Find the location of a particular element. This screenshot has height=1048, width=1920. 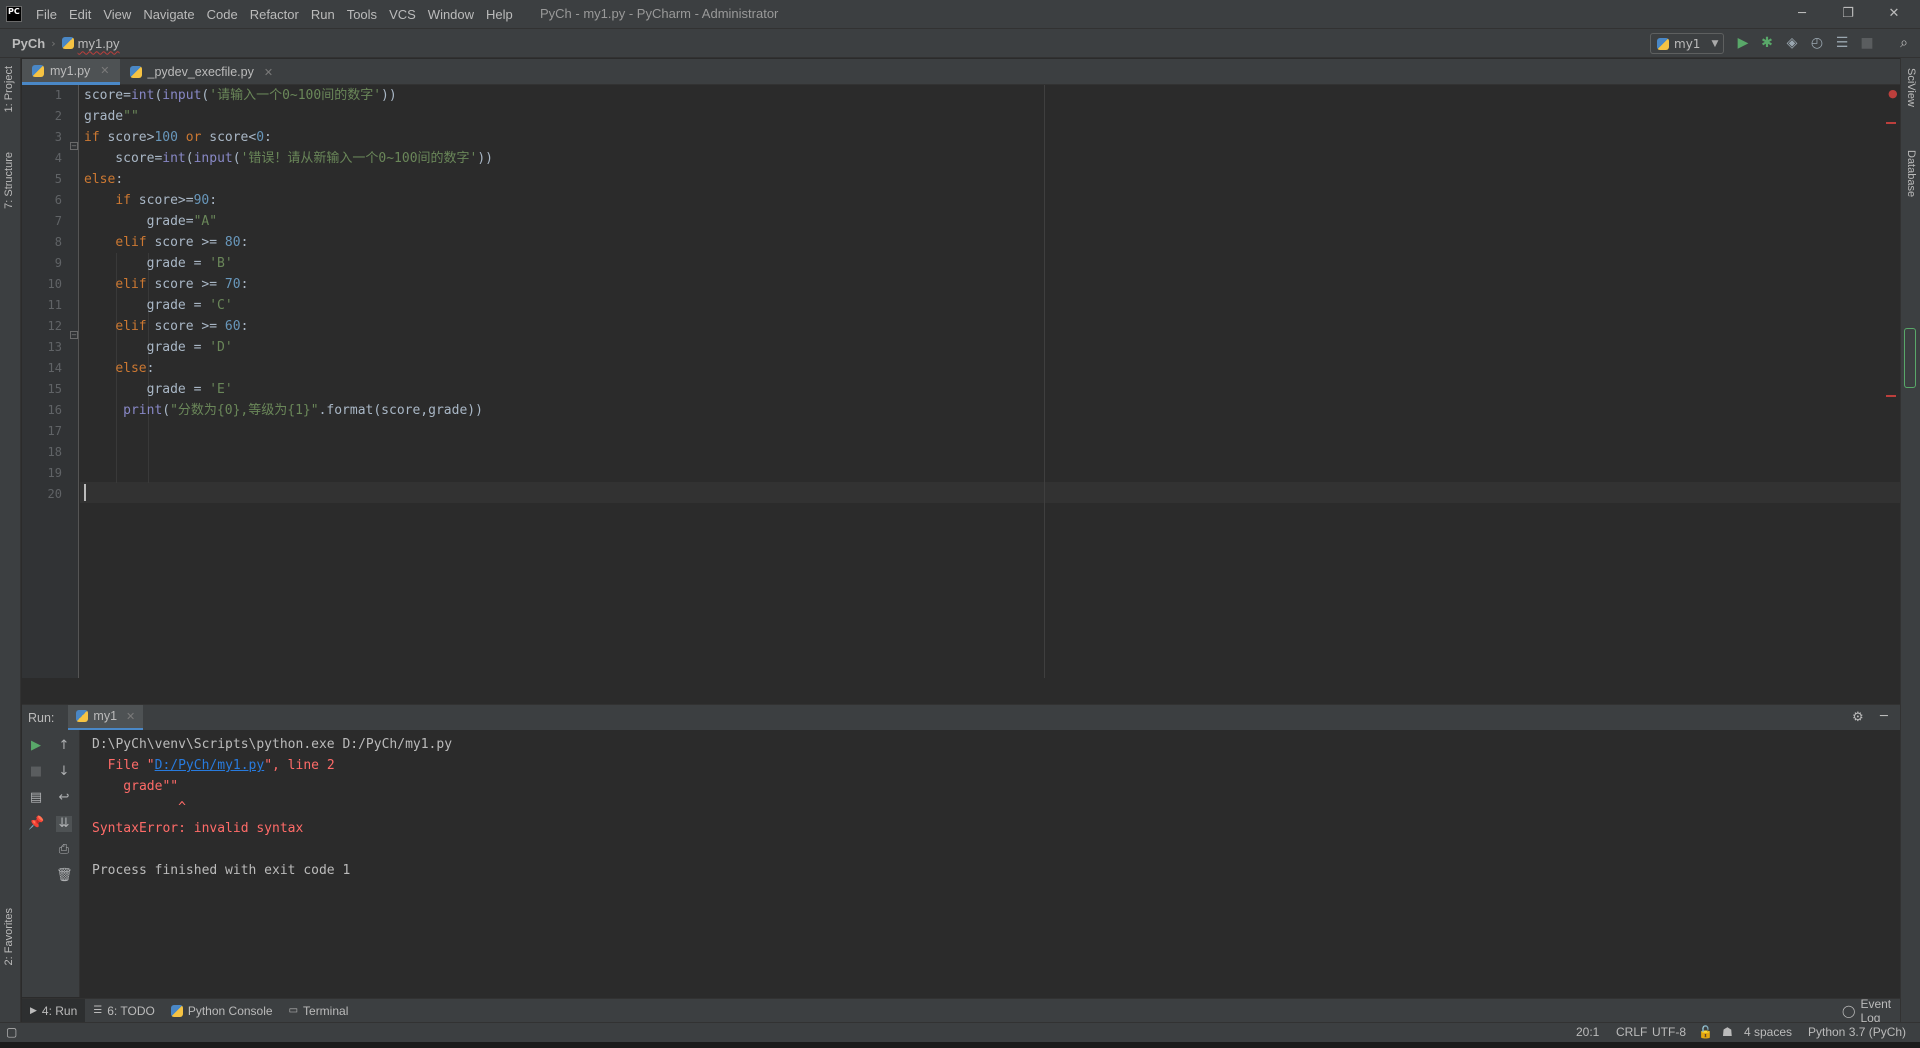

run-panel-header: Run: my1 ✕ ⚙ ─ is located at coordinates (961, 717).